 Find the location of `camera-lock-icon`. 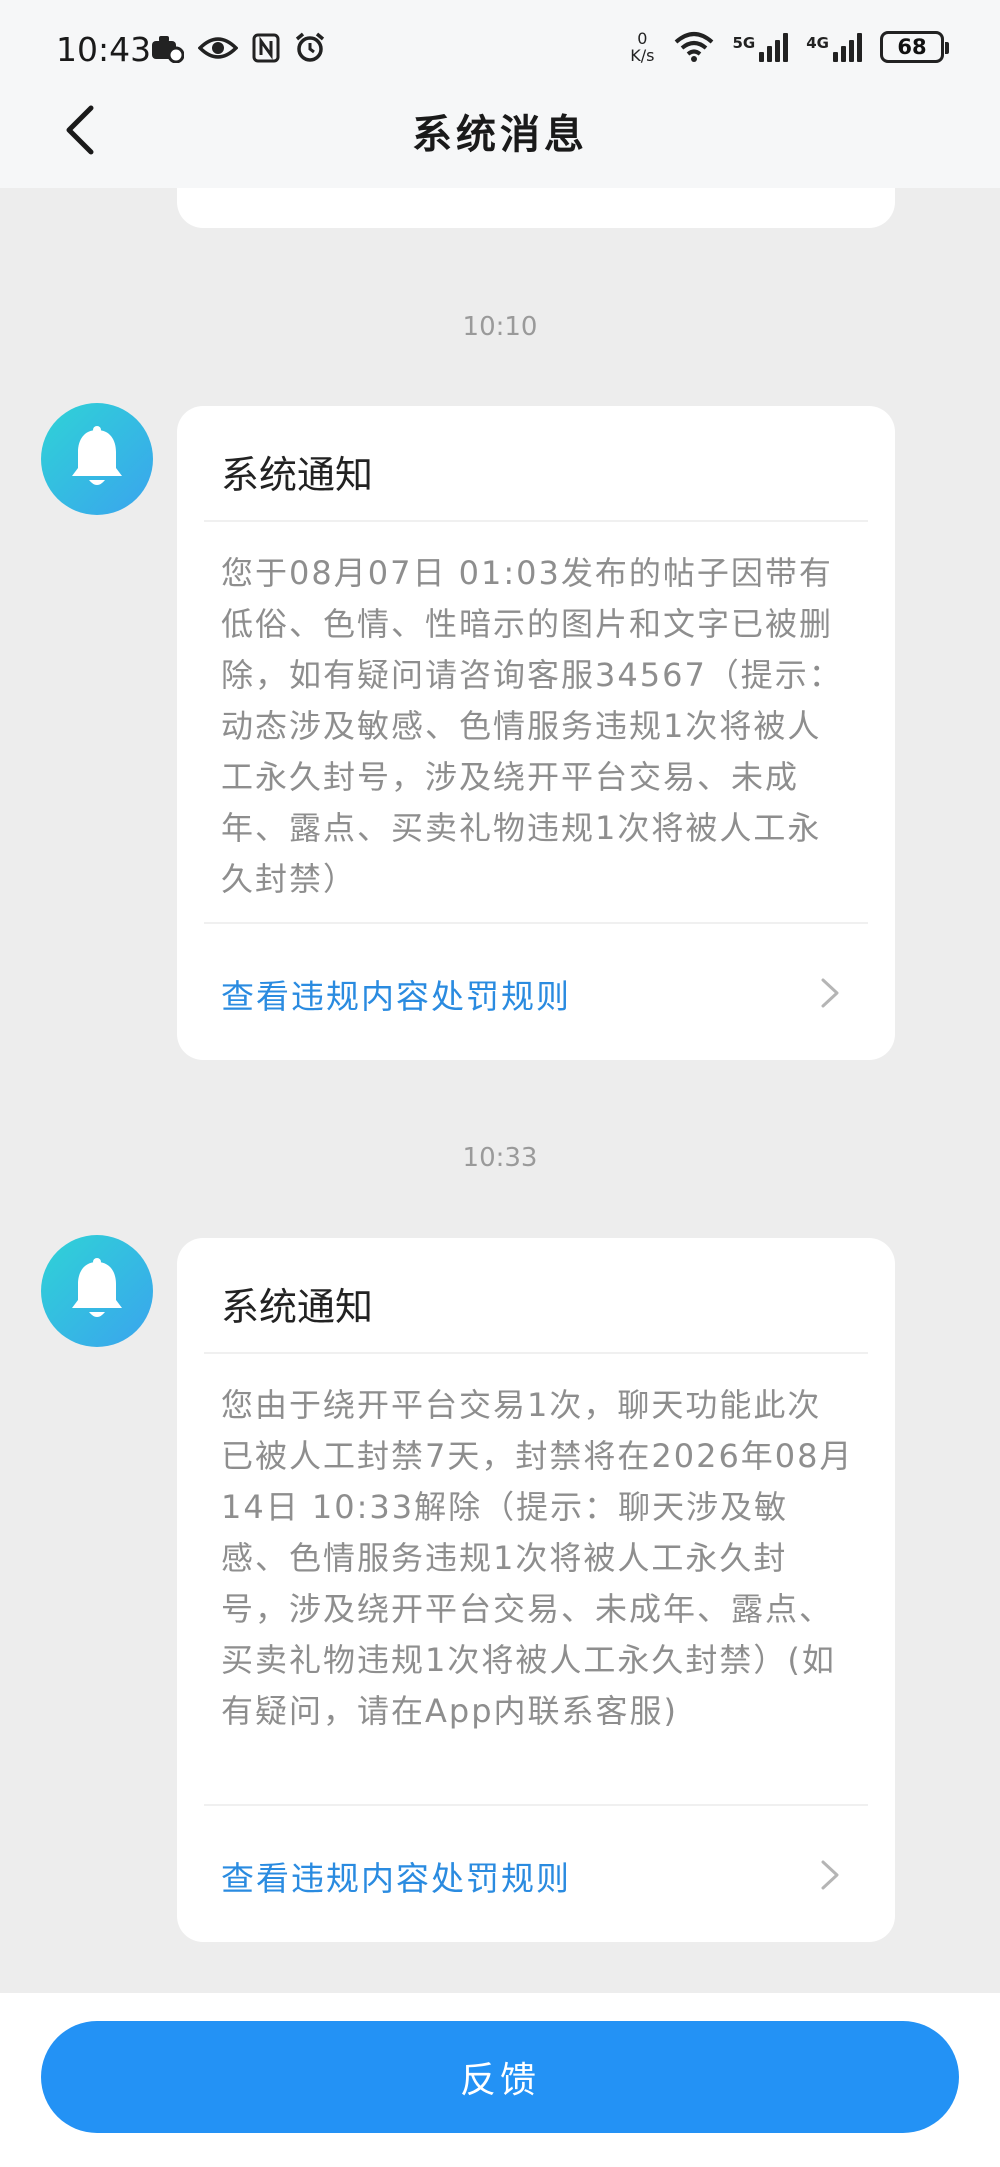

camera-lock-icon is located at coordinates (168, 49).